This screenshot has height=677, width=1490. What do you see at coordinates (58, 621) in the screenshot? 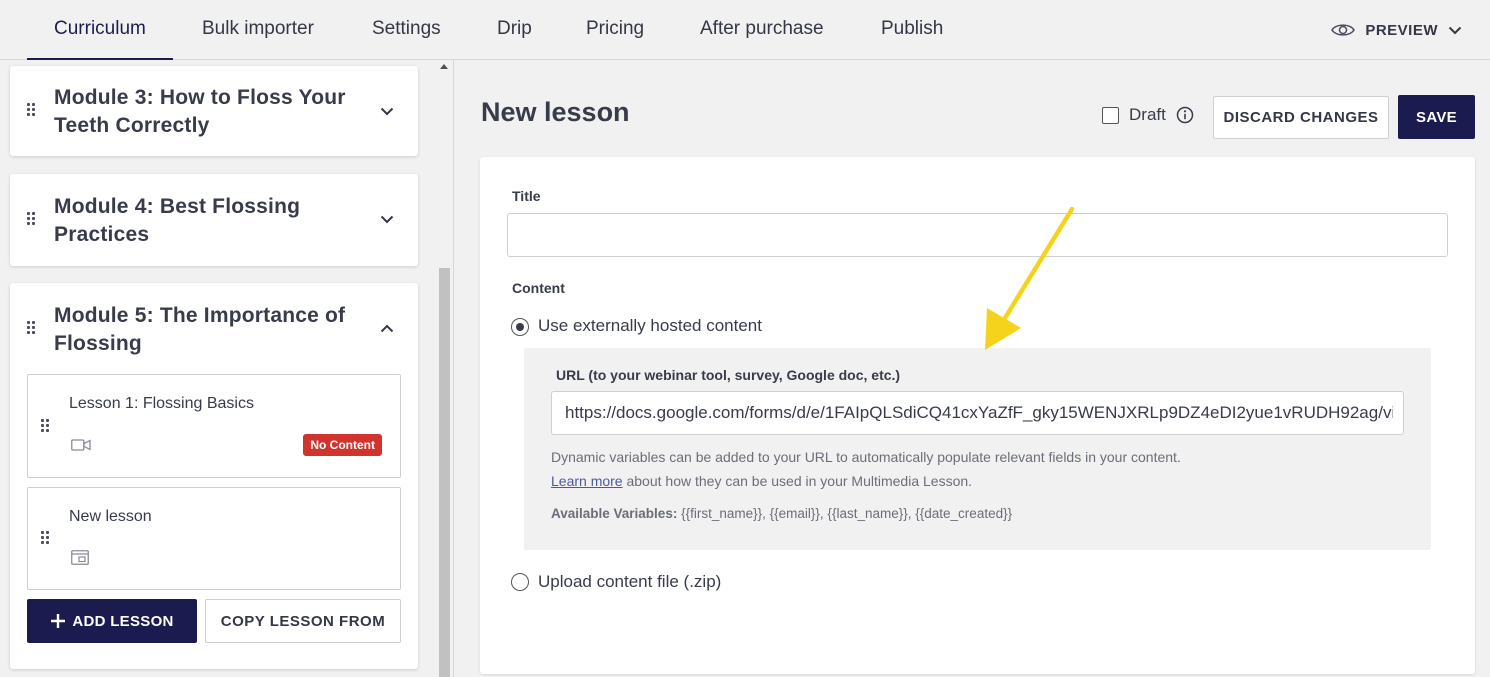
I see `plus-icon` at bounding box center [58, 621].